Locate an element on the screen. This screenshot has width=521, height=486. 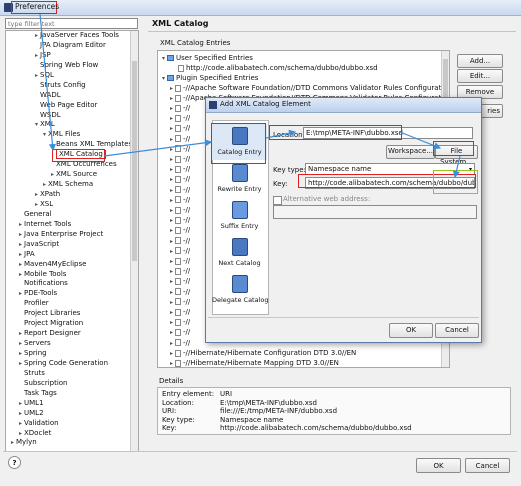
sidebar-item-next-catalog: Next Catalog is located at coordinates (239, 253).